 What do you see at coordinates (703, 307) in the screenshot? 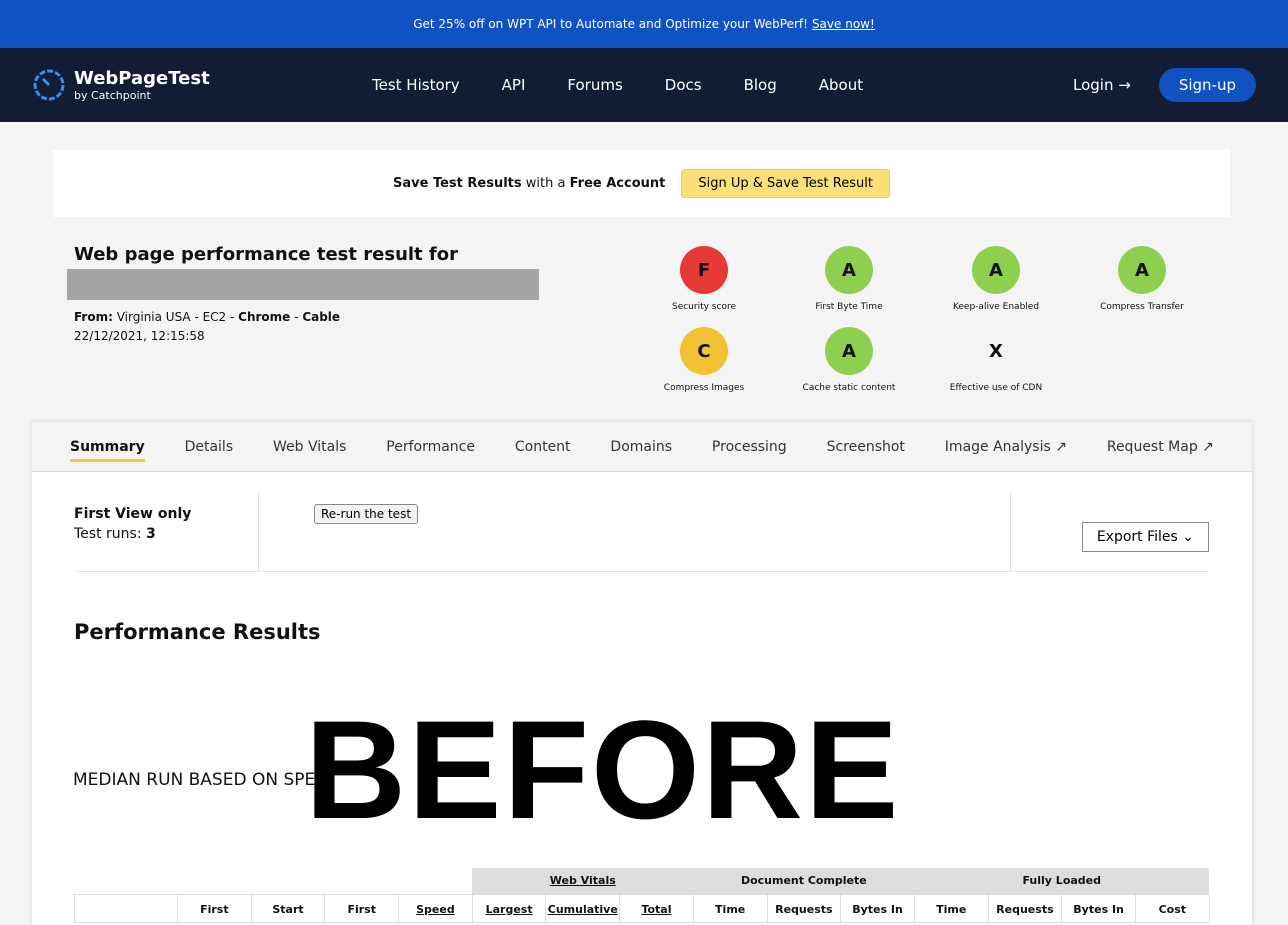
I see `grade-label: Security score` at bounding box center [703, 307].